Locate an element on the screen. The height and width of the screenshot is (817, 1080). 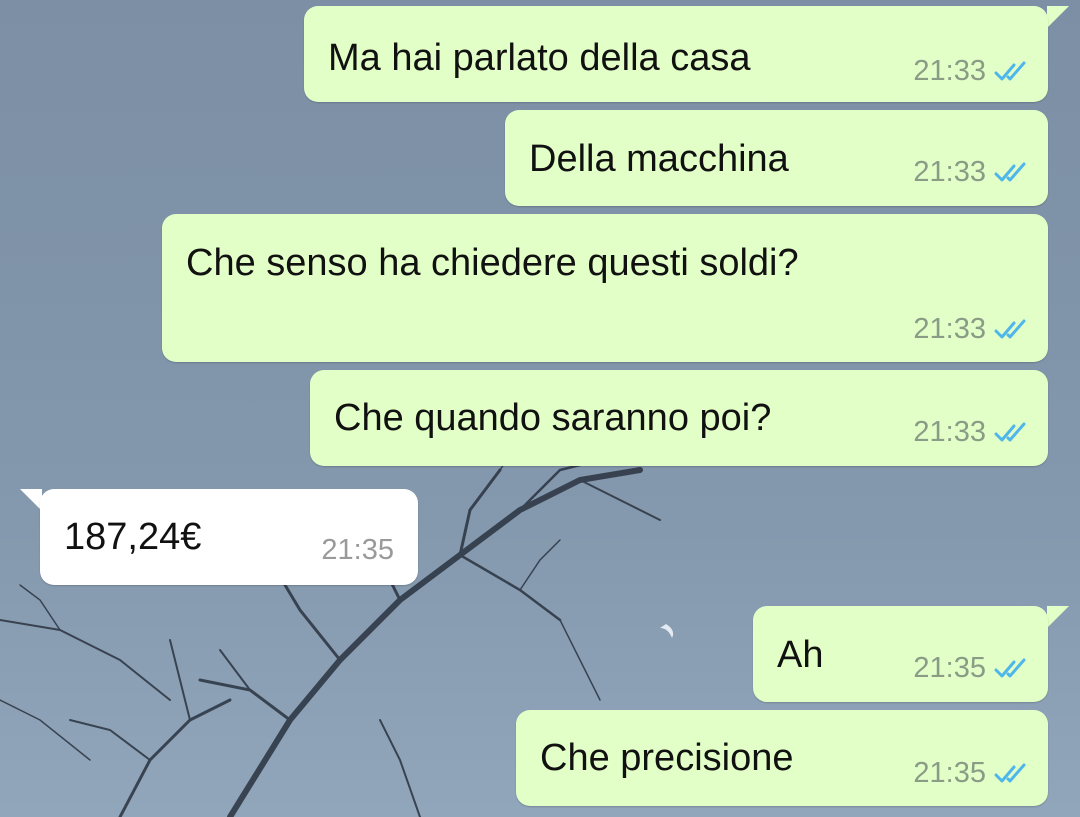
incoming-bubble-tail is located at coordinates (31, 500).